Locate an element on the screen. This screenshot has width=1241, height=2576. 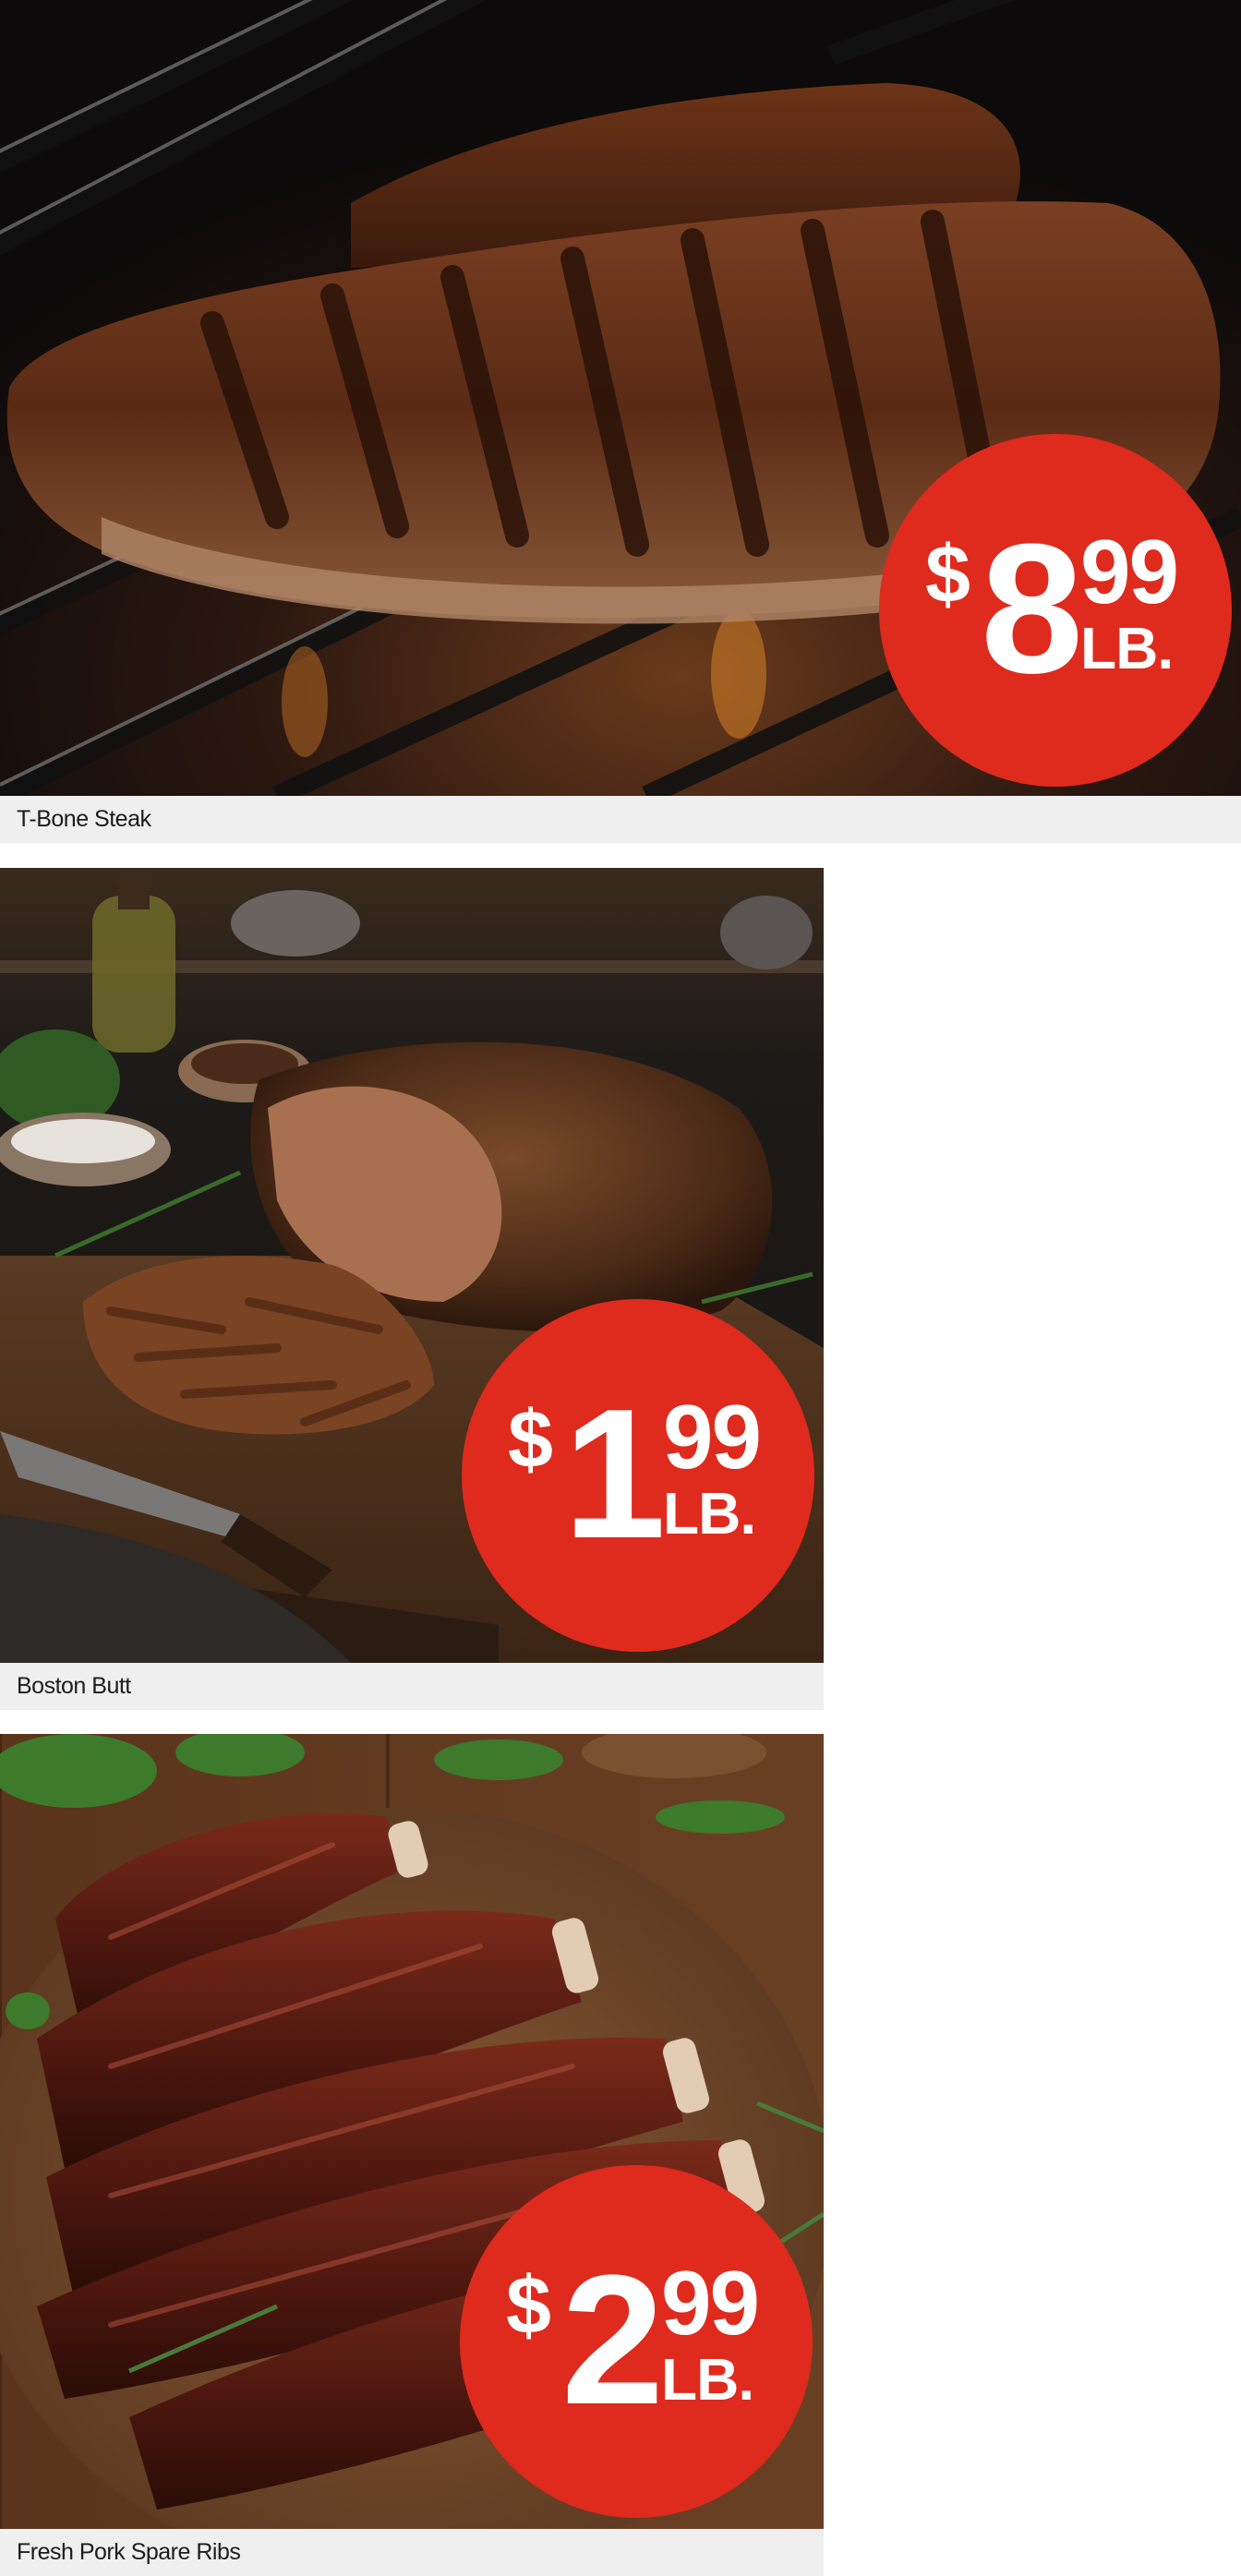
price-whole: 8 is located at coordinates (1032, 609).